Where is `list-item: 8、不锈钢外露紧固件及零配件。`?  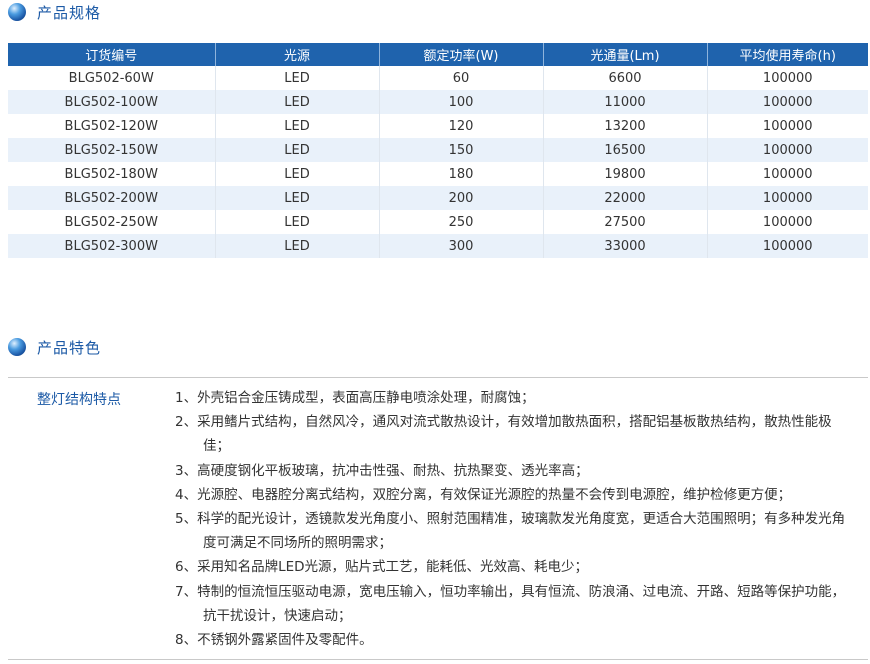
list-item: 8、不锈钢外露紧固件及零配件。 is located at coordinates (274, 640).